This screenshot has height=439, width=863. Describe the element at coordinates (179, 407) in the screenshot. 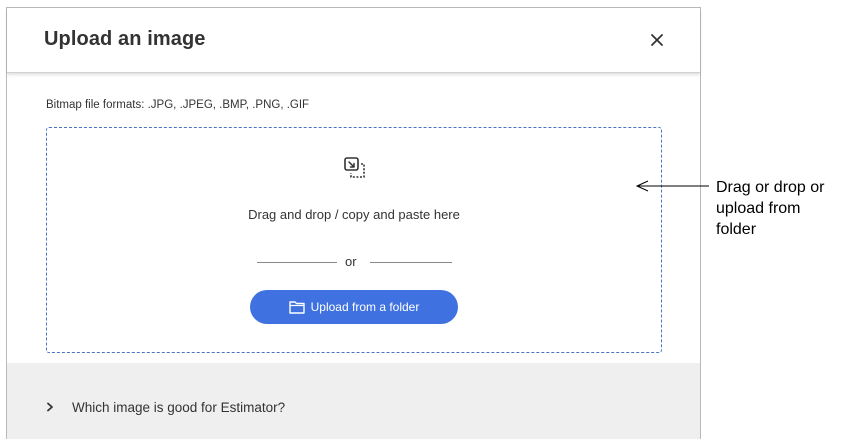

I see `accordion-label: Which image is good for Estimator?` at that location.